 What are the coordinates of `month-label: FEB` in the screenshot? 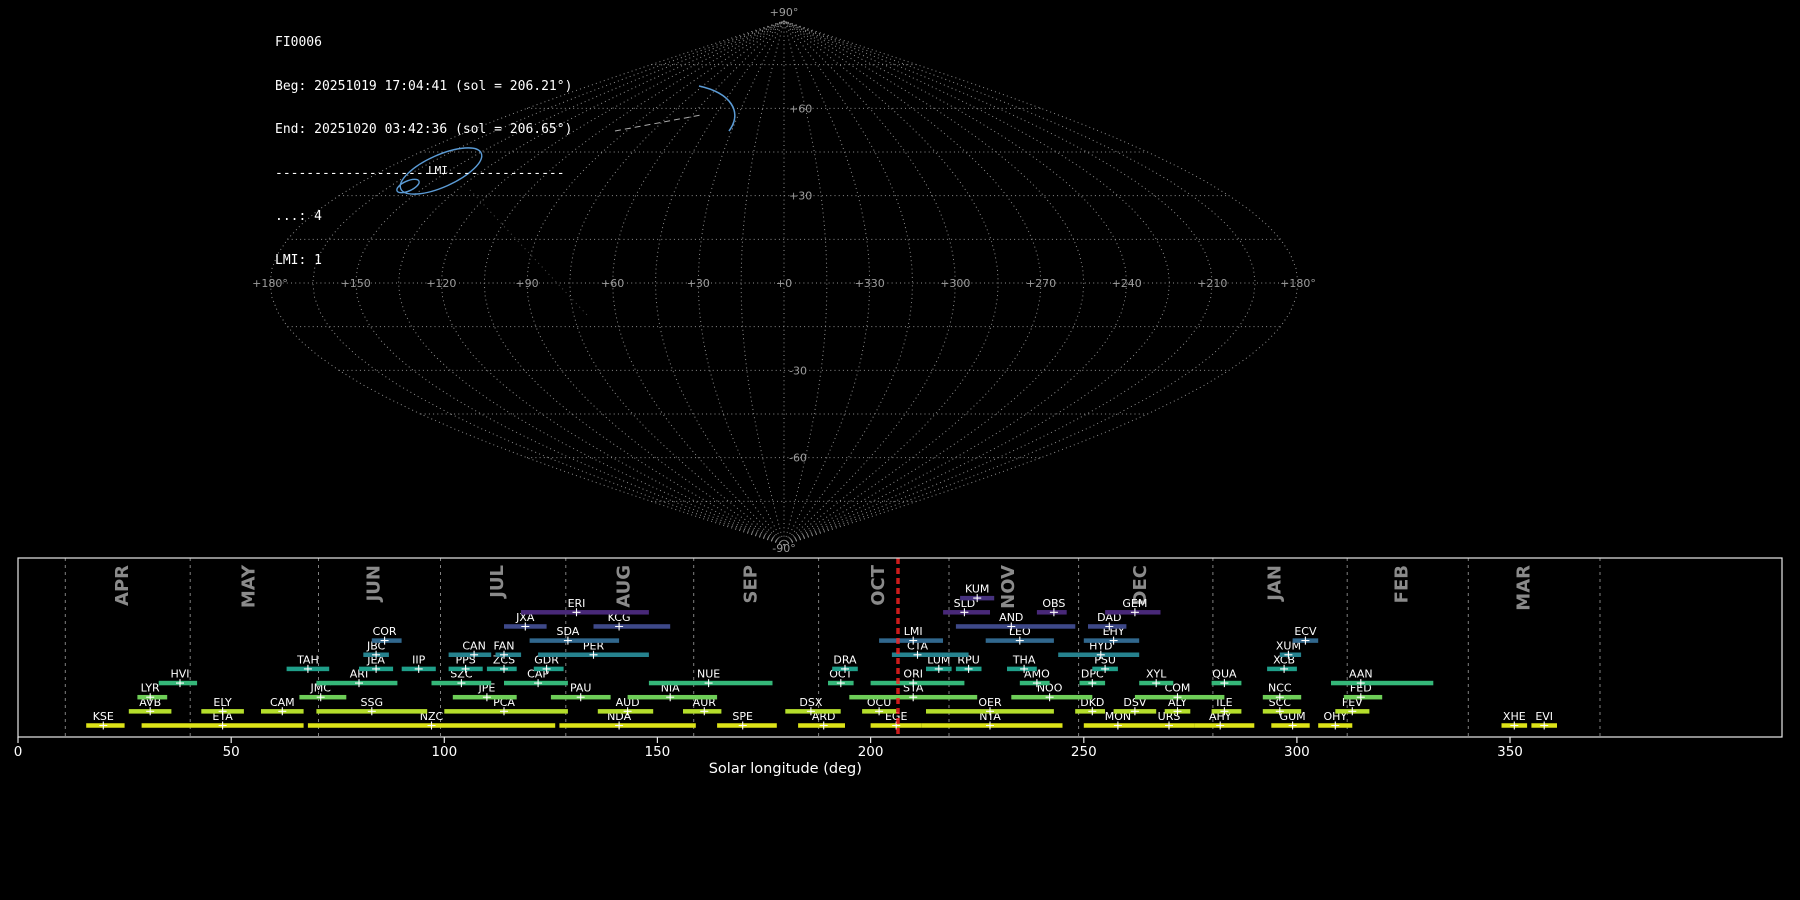 It's located at (1402, 584).